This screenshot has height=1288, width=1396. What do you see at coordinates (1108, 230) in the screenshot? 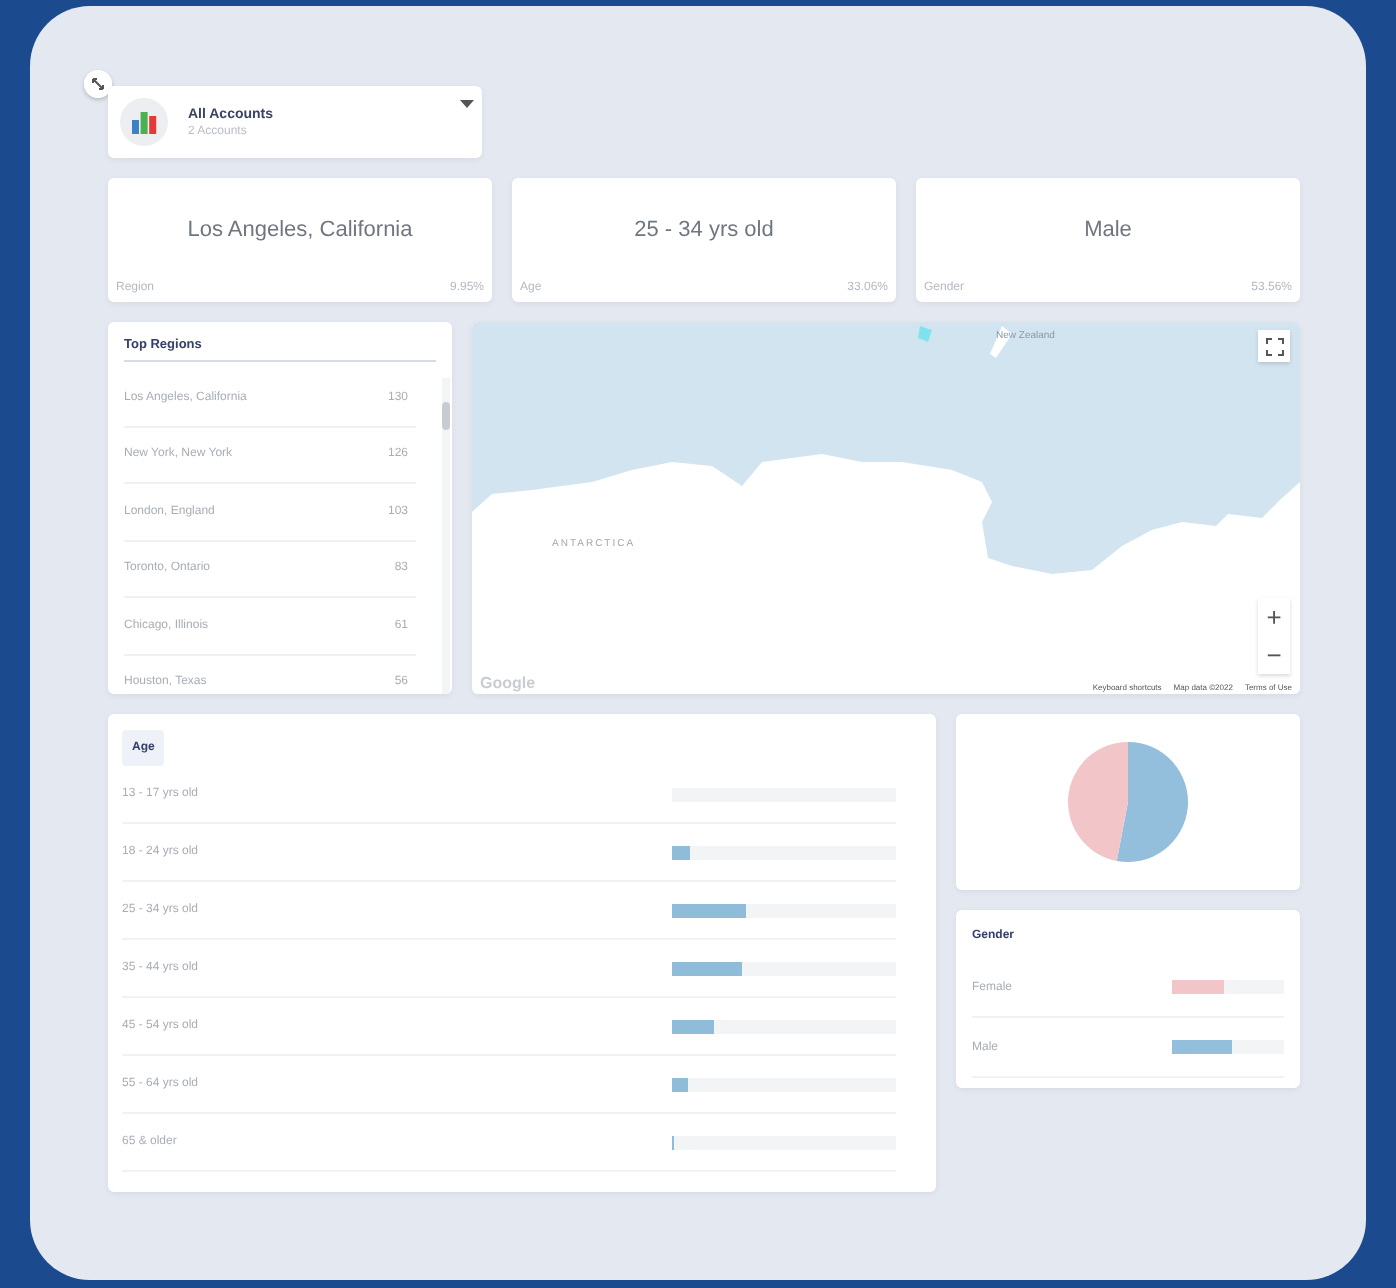
I see `stat-value: Male` at bounding box center [1108, 230].